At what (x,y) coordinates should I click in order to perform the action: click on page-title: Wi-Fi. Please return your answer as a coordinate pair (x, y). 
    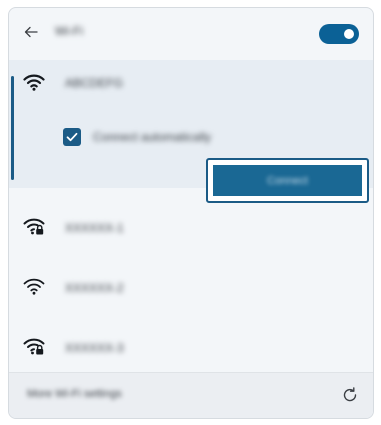
    Looking at the image, I should click on (69, 31).